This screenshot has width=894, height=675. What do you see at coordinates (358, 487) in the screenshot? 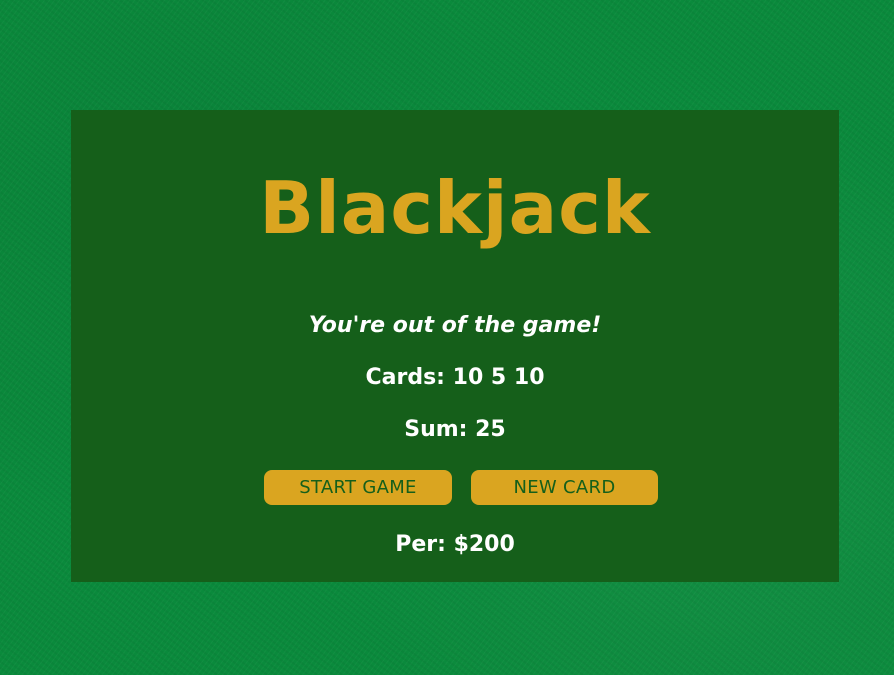
I see `start-game-button: START GAME` at bounding box center [358, 487].